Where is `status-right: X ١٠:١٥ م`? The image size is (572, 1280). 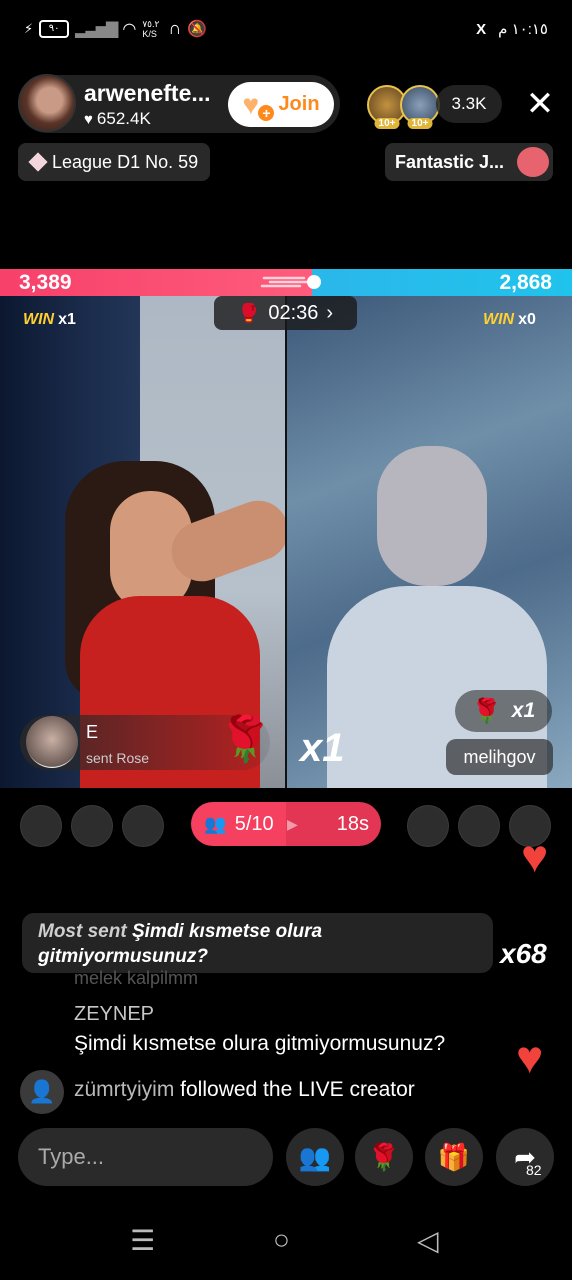 status-right: X ١٠:١٥ م is located at coordinates (512, 29).